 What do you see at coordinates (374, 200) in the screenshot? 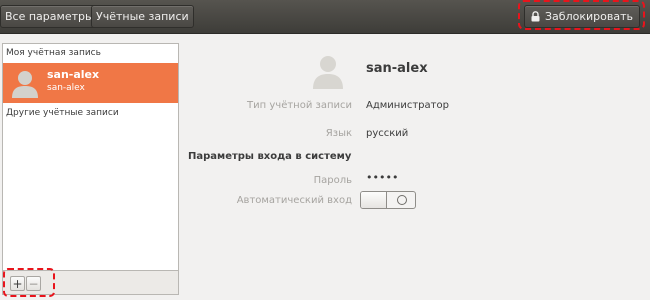
I see `switch-knob` at bounding box center [374, 200].